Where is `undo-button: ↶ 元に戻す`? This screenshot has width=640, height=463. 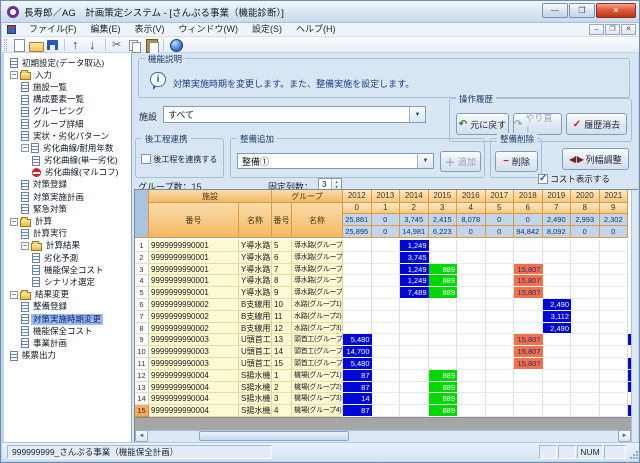 undo-button: ↶ 元に戻す is located at coordinates (482, 124).